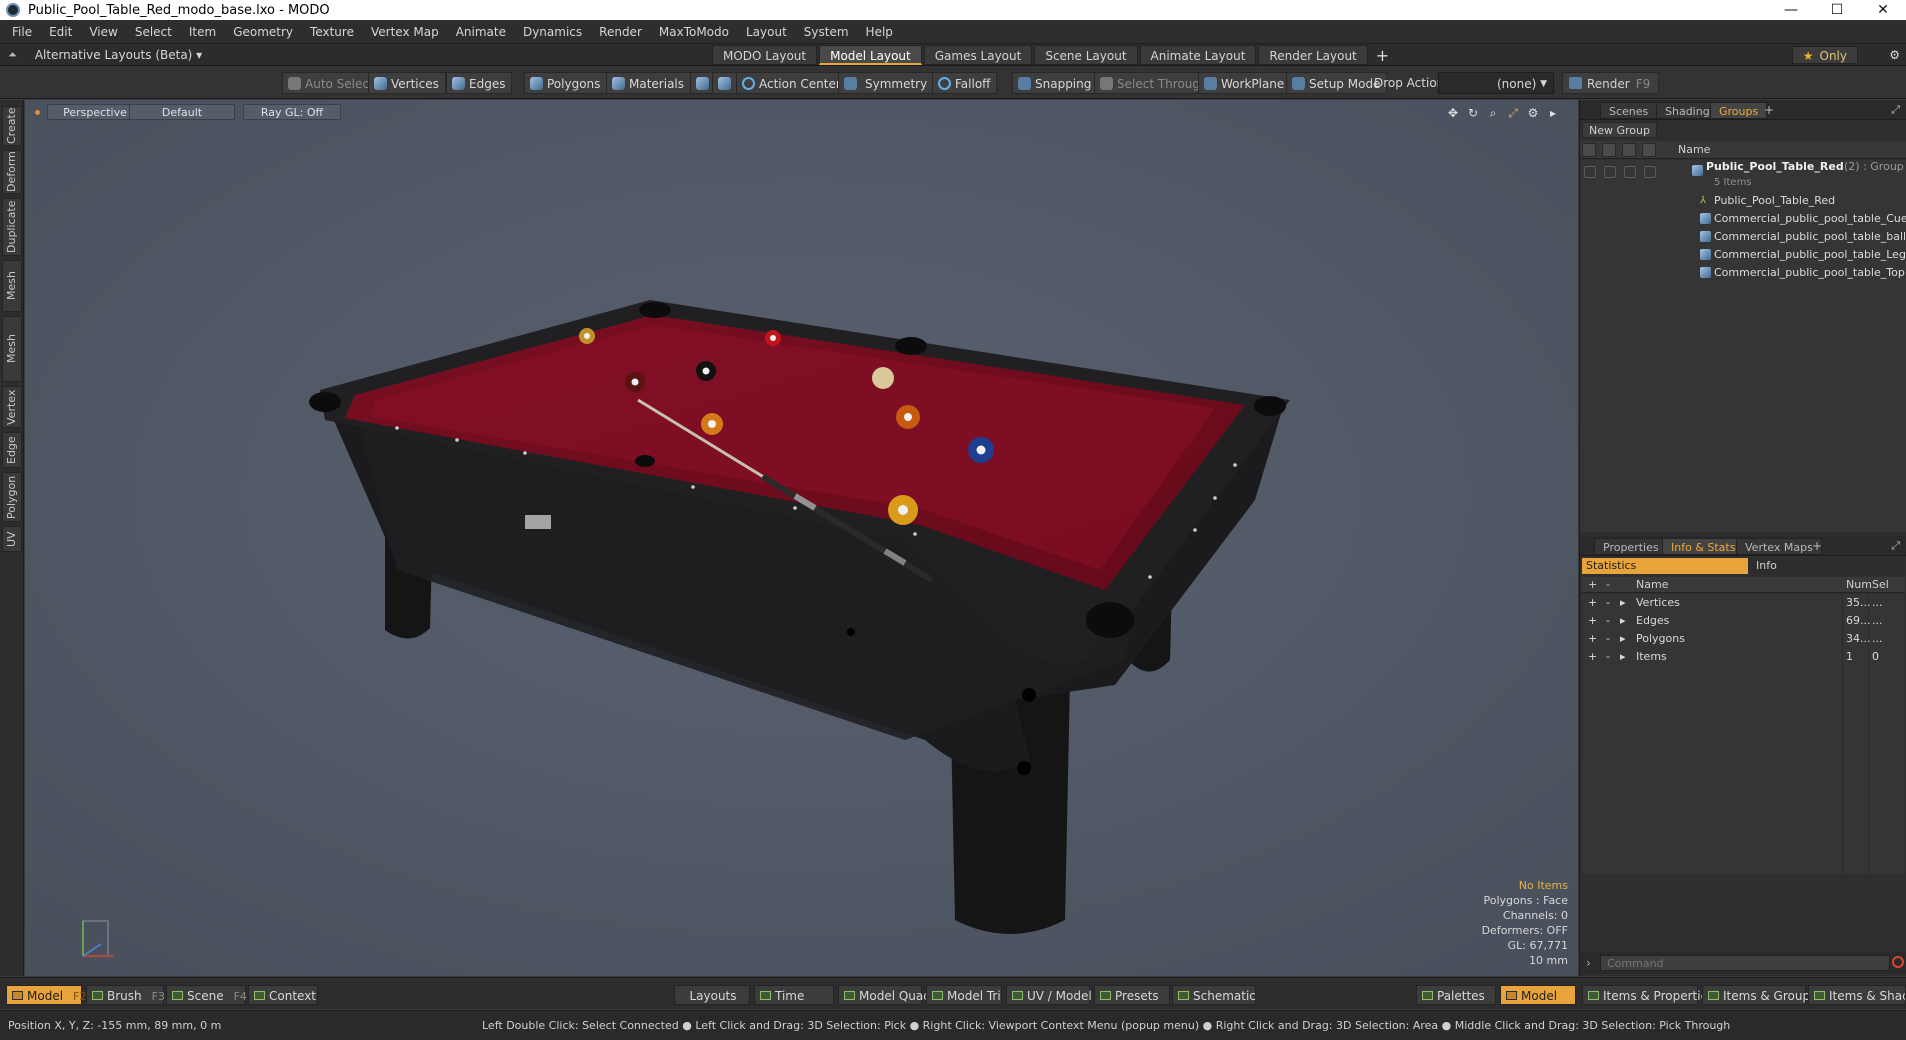 Image resolution: width=1906 pixels, height=1040 pixels. Describe the element at coordinates (1629, 150) in the screenshot. I see `lock-icon` at that location.